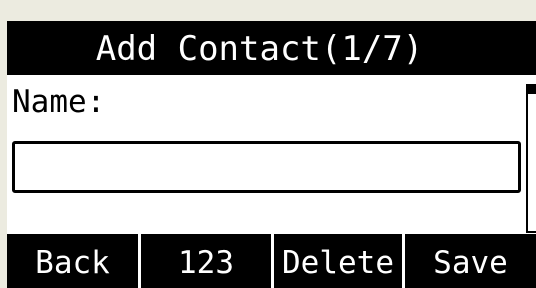 Image resolution: width=536 pixels, height=288 pixels. Describe the element at coordinates (59, 102) in the screenshot. I see `name-label: Name:` at that location.